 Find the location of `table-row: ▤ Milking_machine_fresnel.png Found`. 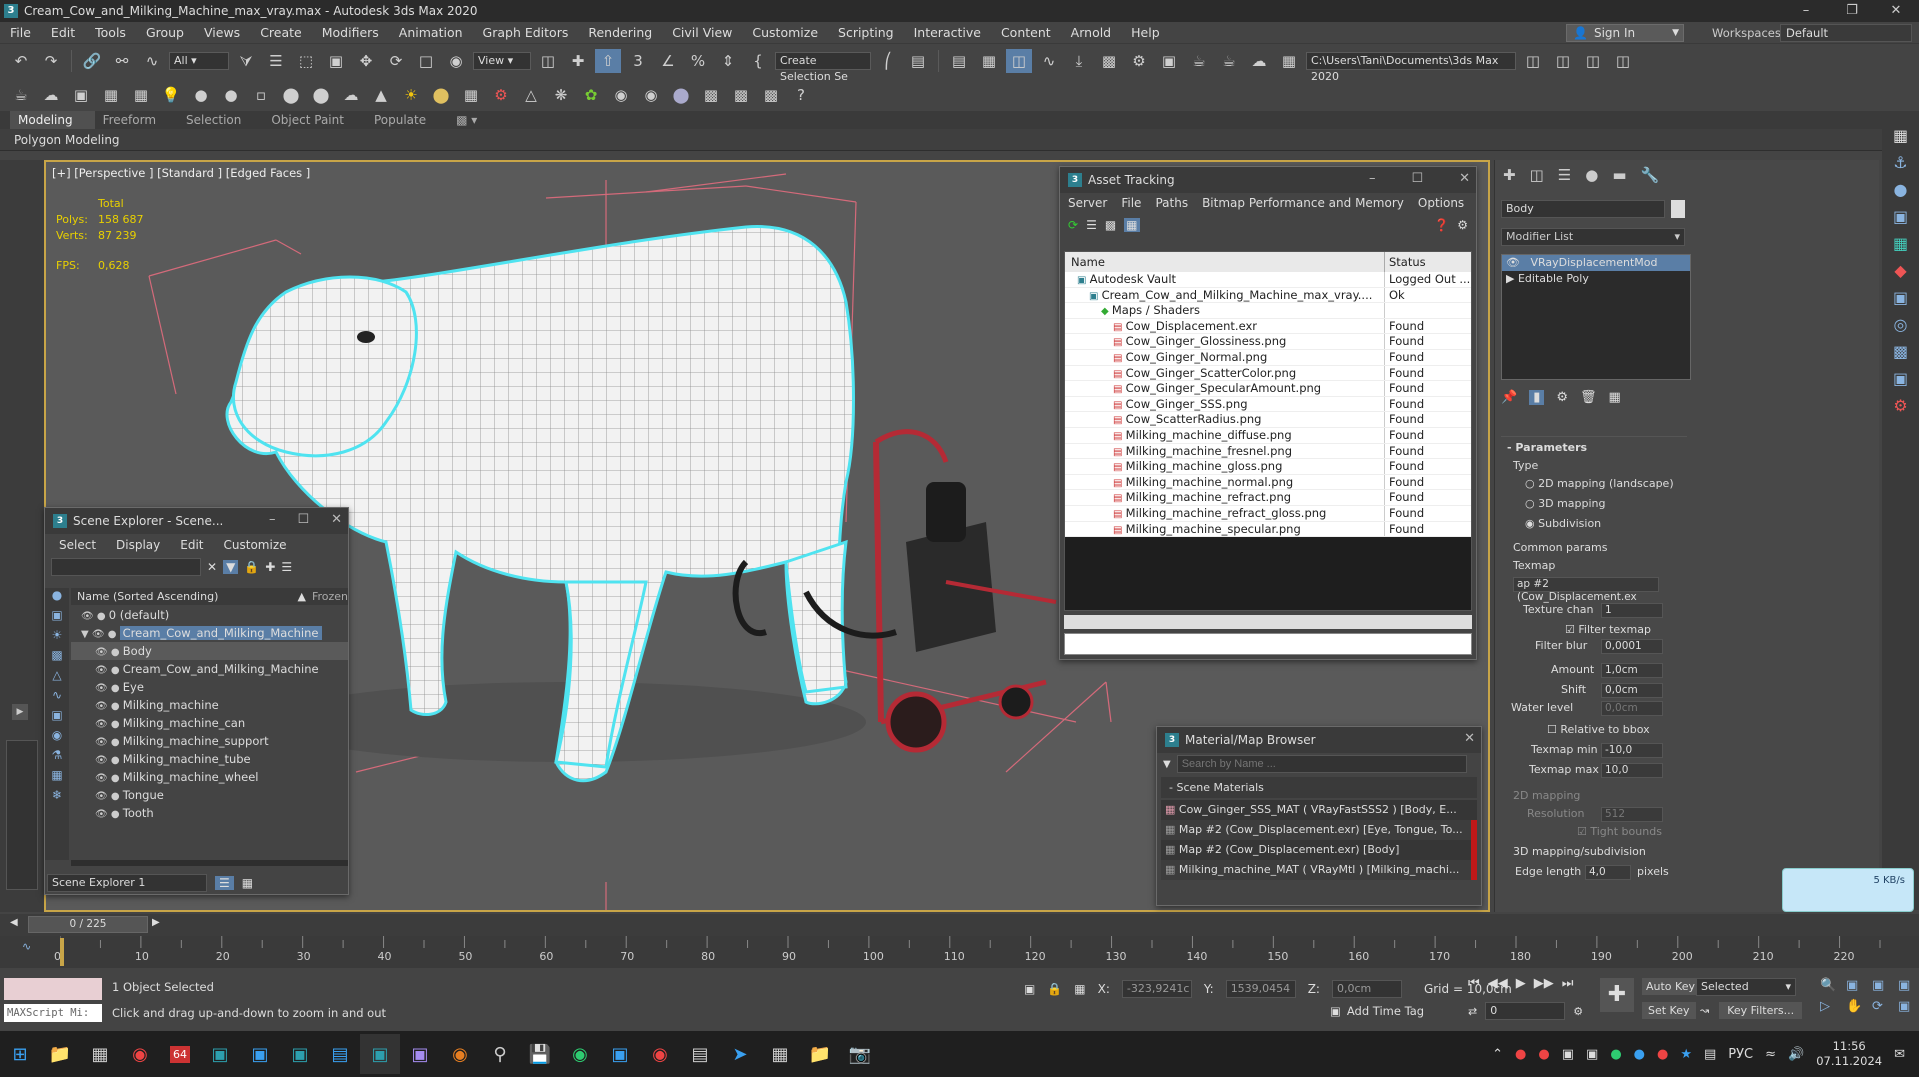

table-row: ▤ Milking_machine_fresnel.png Found is located at coordinates (1268, 451).